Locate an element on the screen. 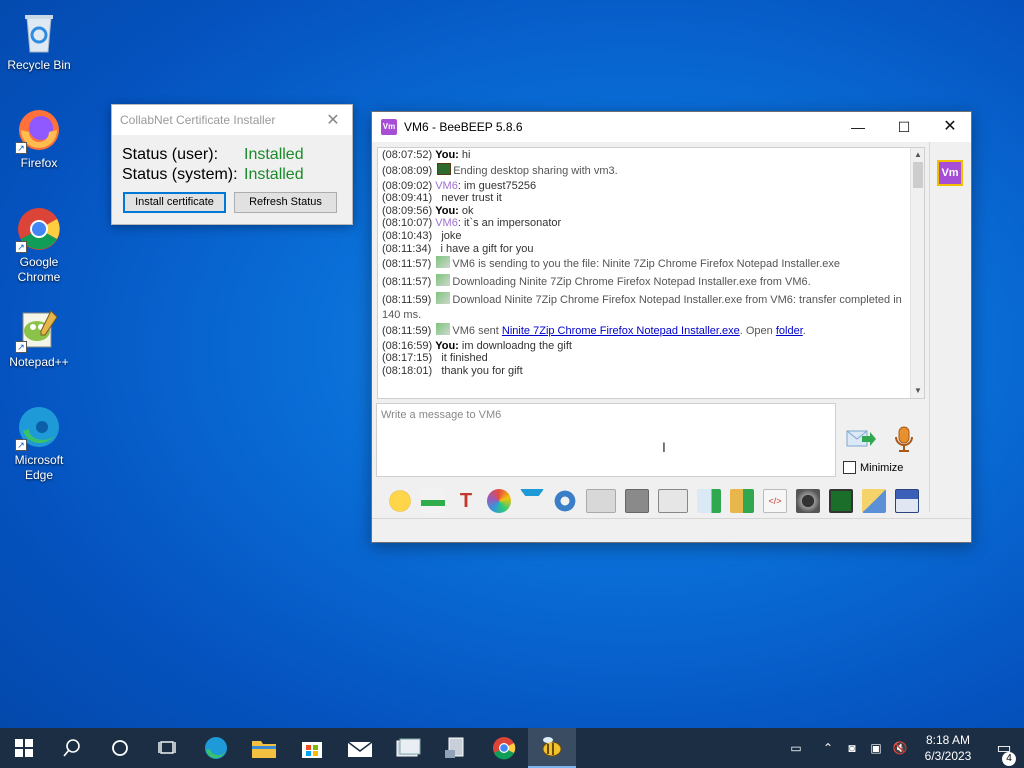 Image resolution: width=1024 pixels, height=768 pixels. desktop-icon-firefox: ↗ Firefox is located at coordinates (39, 138).